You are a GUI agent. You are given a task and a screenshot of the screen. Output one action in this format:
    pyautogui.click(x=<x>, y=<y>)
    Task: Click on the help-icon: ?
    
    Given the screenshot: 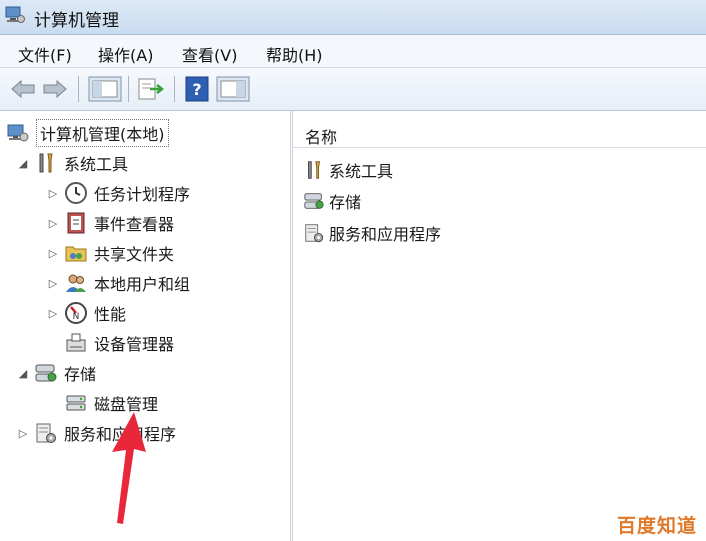 What is the action you would take?
    pyautogui.click(x=197, y=89)
    